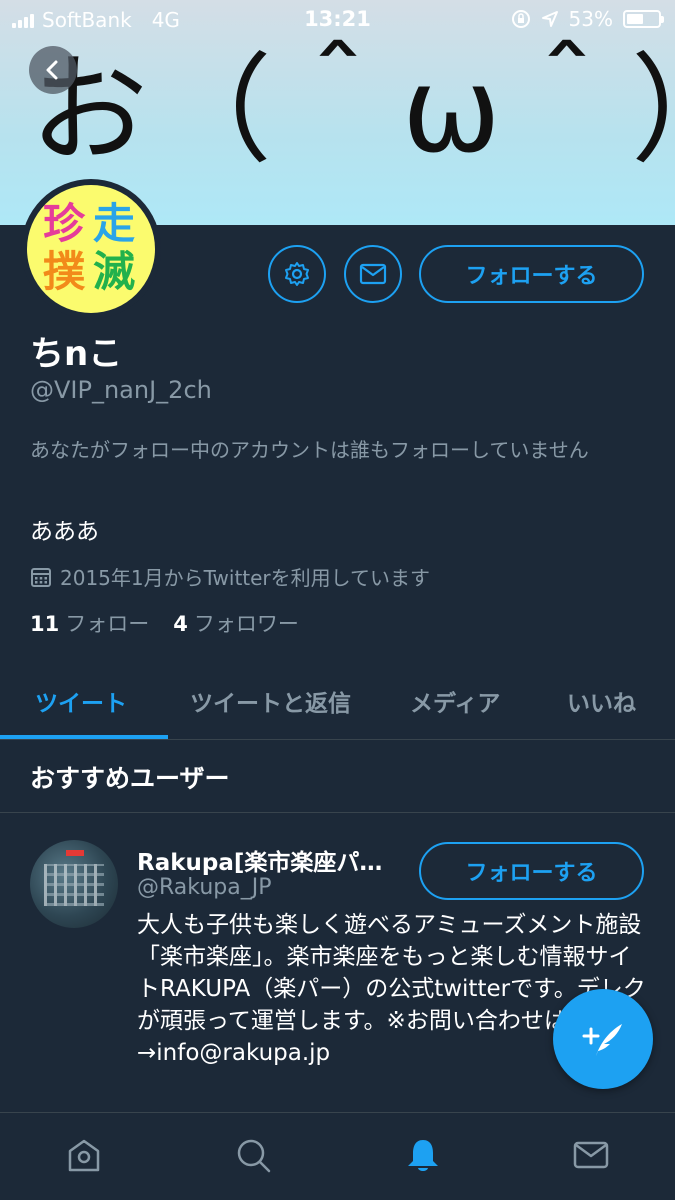 This screenshot has height=1200, width=675. What do you see at coordinates (164, 623) in the screenshot?
I see `follow-stats: 11 フォロー 4 フォロワー` at bounding box center [164, 623].